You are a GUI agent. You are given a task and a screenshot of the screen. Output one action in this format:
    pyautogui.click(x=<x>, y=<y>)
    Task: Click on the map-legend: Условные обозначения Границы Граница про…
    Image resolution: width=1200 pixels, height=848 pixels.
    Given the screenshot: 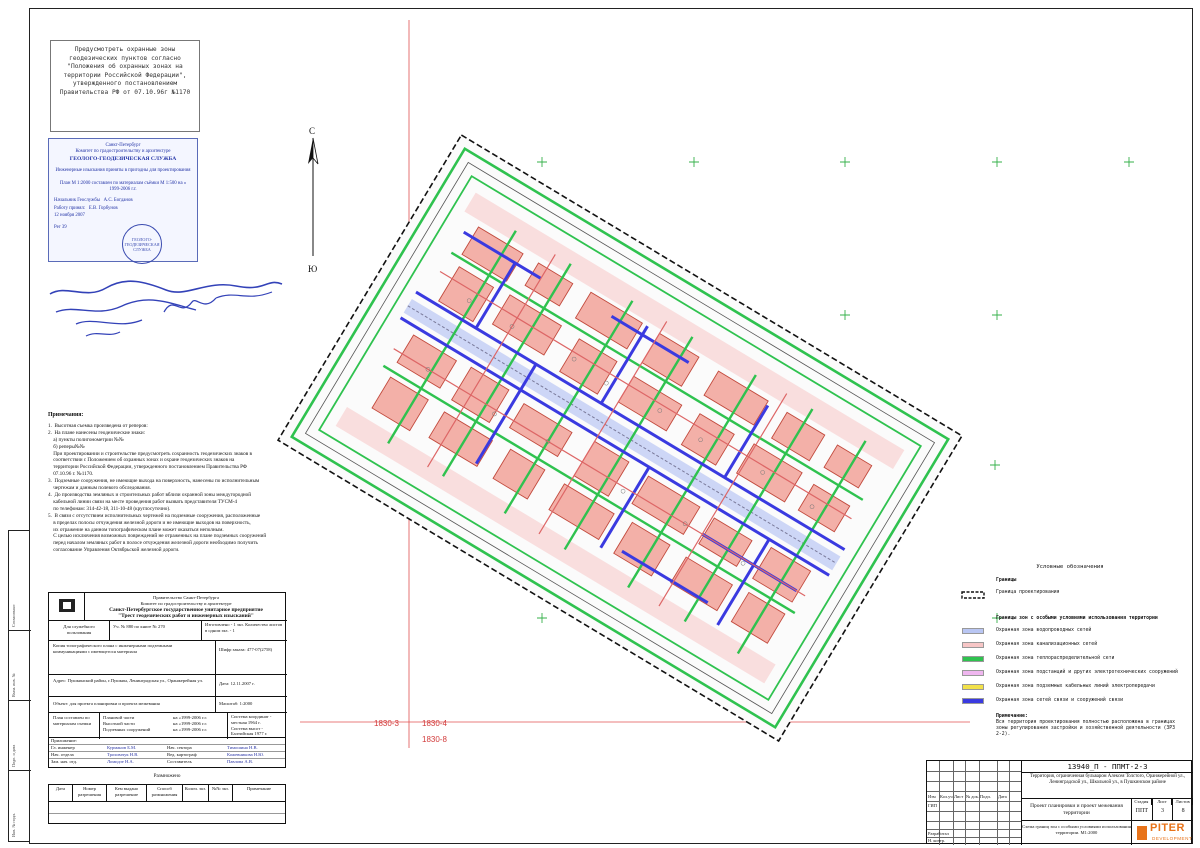 What is the action you would take?
    pyautogui.click(x=1070, y=650)
    